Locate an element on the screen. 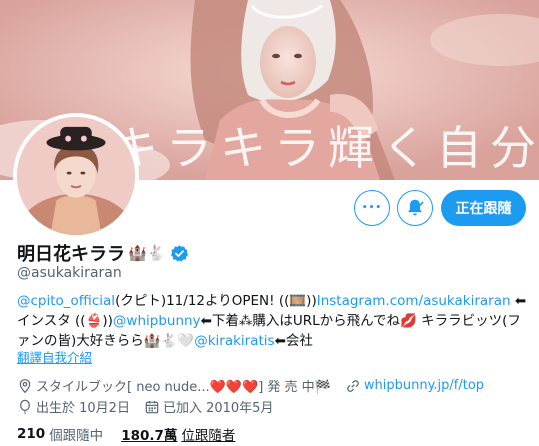 The height and width of the screenshot is (446, 539). followers-count-link: 180.7萬 位跟隨者 is located at coordinates (178, 434).